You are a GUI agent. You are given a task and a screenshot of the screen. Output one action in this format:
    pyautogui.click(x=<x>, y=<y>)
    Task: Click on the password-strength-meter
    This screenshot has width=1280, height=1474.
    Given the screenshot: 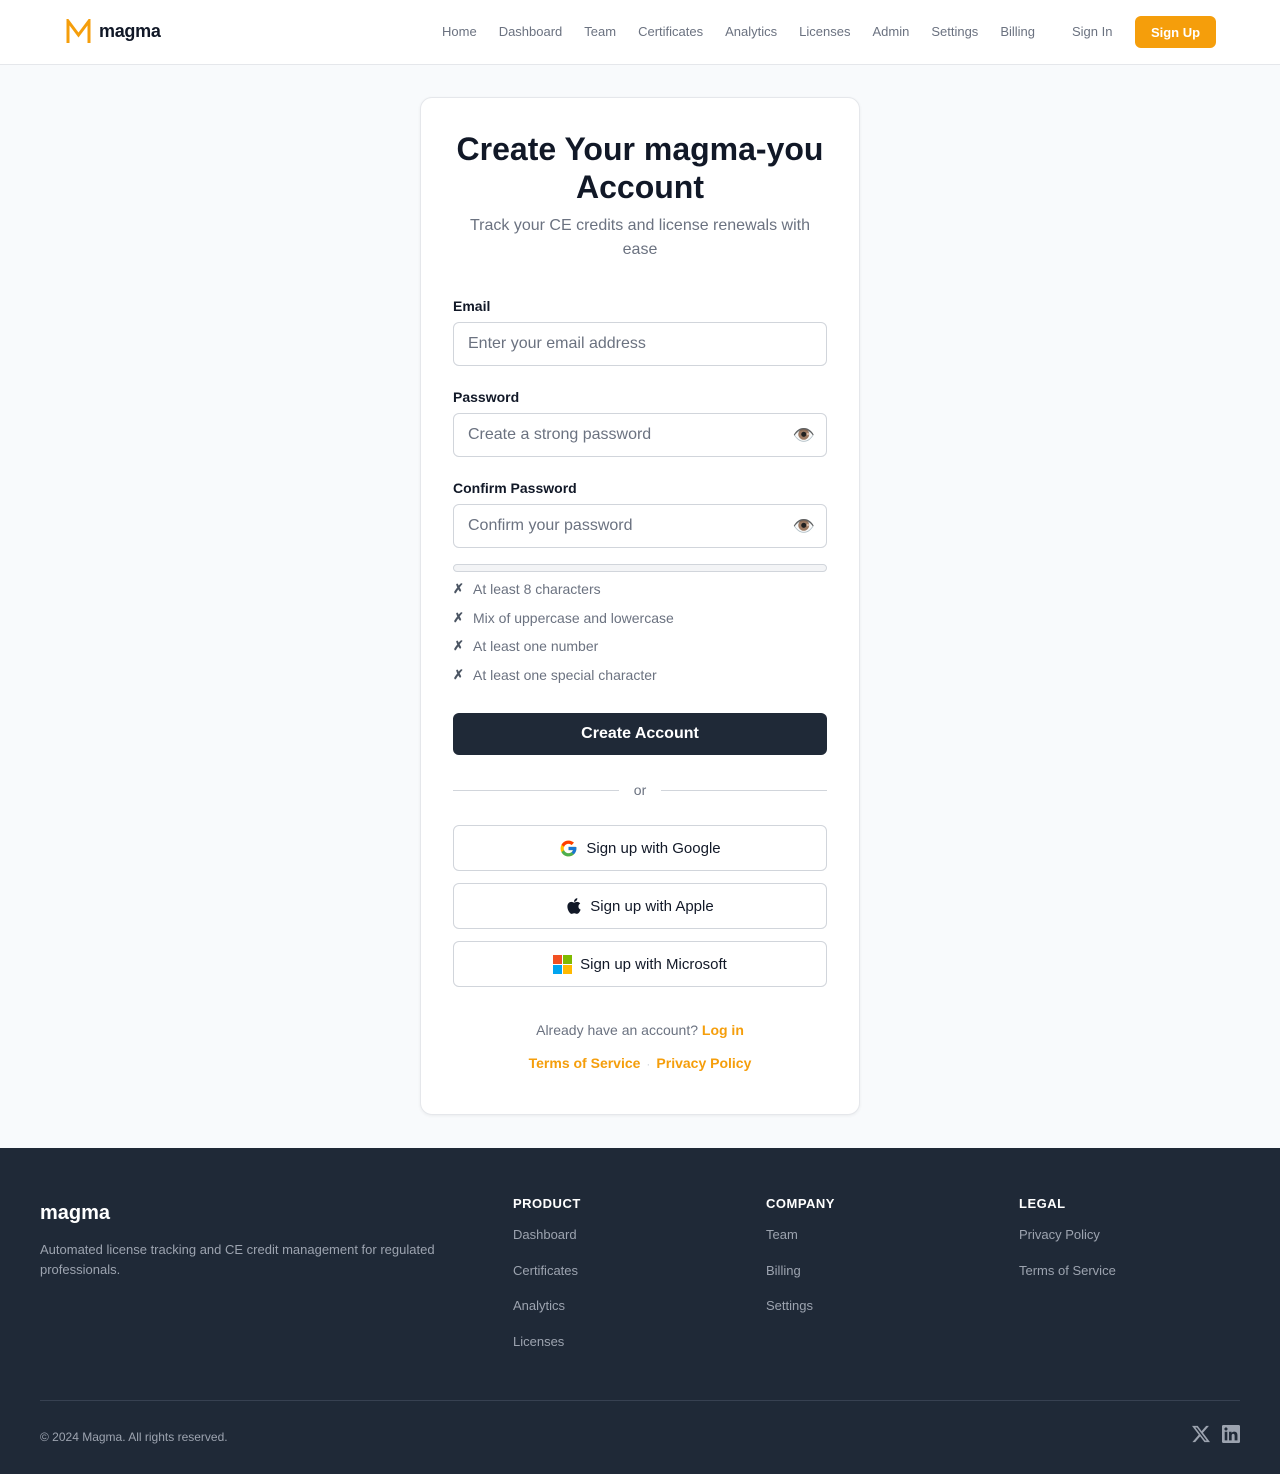 What is the action you would take?
    pyautogui.click(x=640, y=568)
    